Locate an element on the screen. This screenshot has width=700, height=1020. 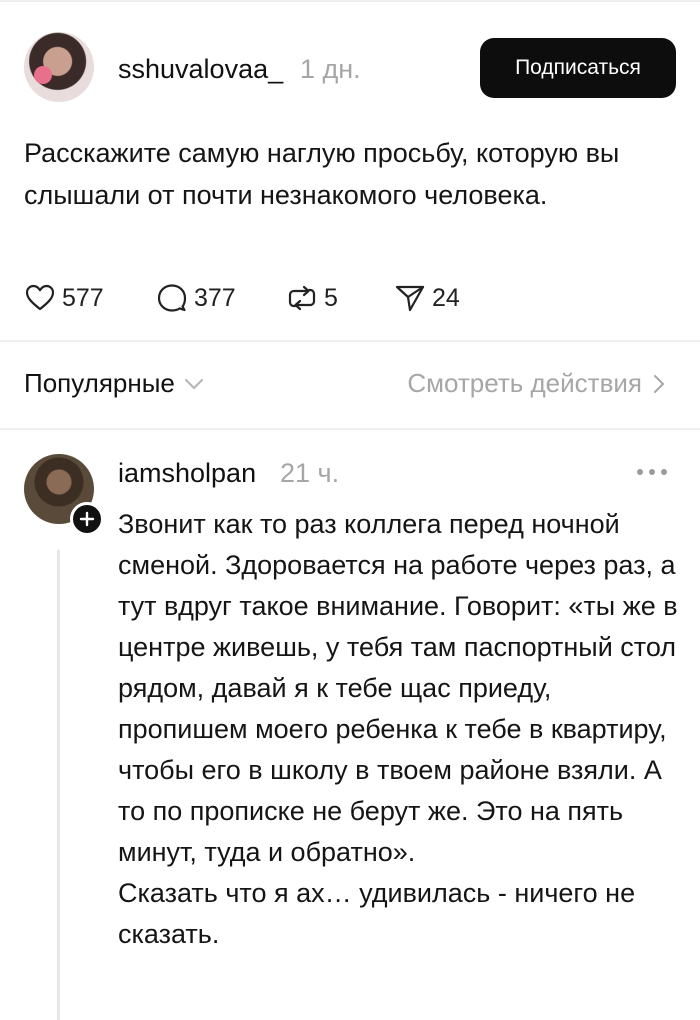
subscribe-button: Подписаться is located at coordinates (578, 68).